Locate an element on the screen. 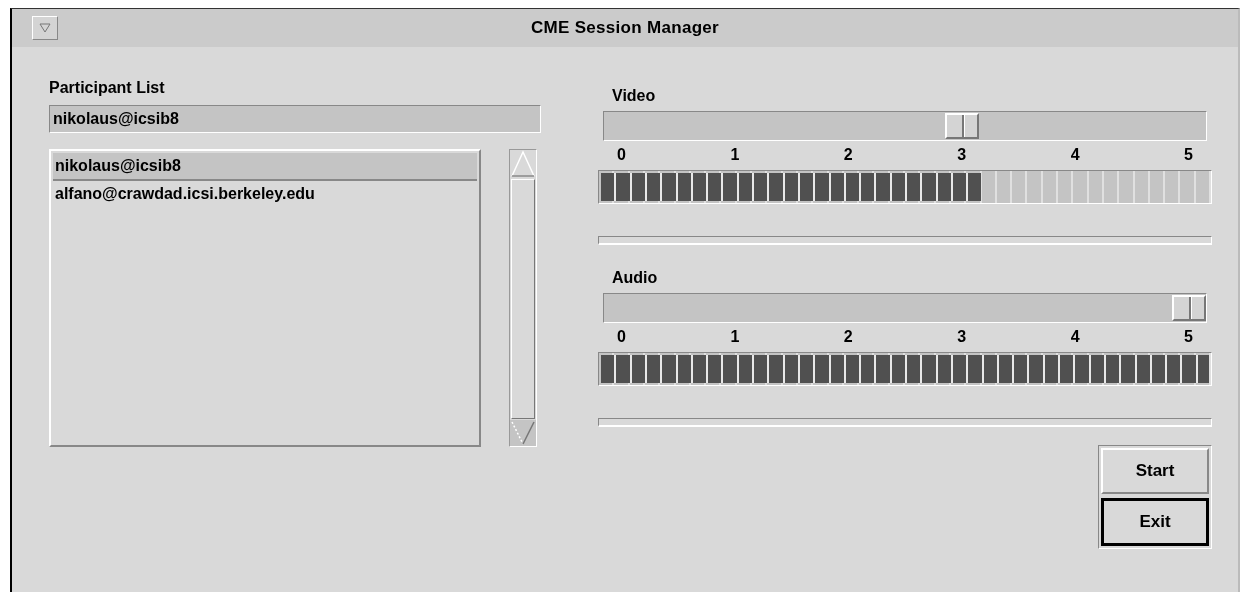  list-item: alfano@crawdad.icsi.berkeley.edu is located at coordinates (265, 194).